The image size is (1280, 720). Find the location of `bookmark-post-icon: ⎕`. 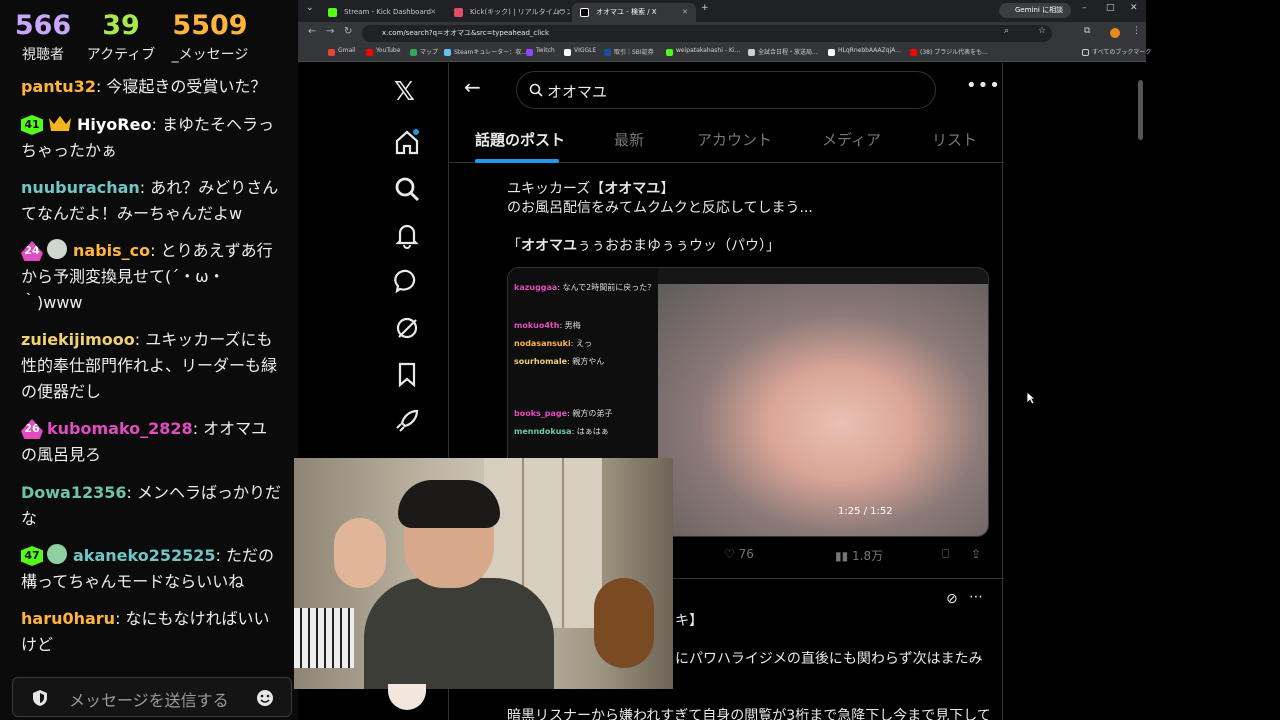

bookmark-post-icon: ⎕ is located at coordinates (945, 554).